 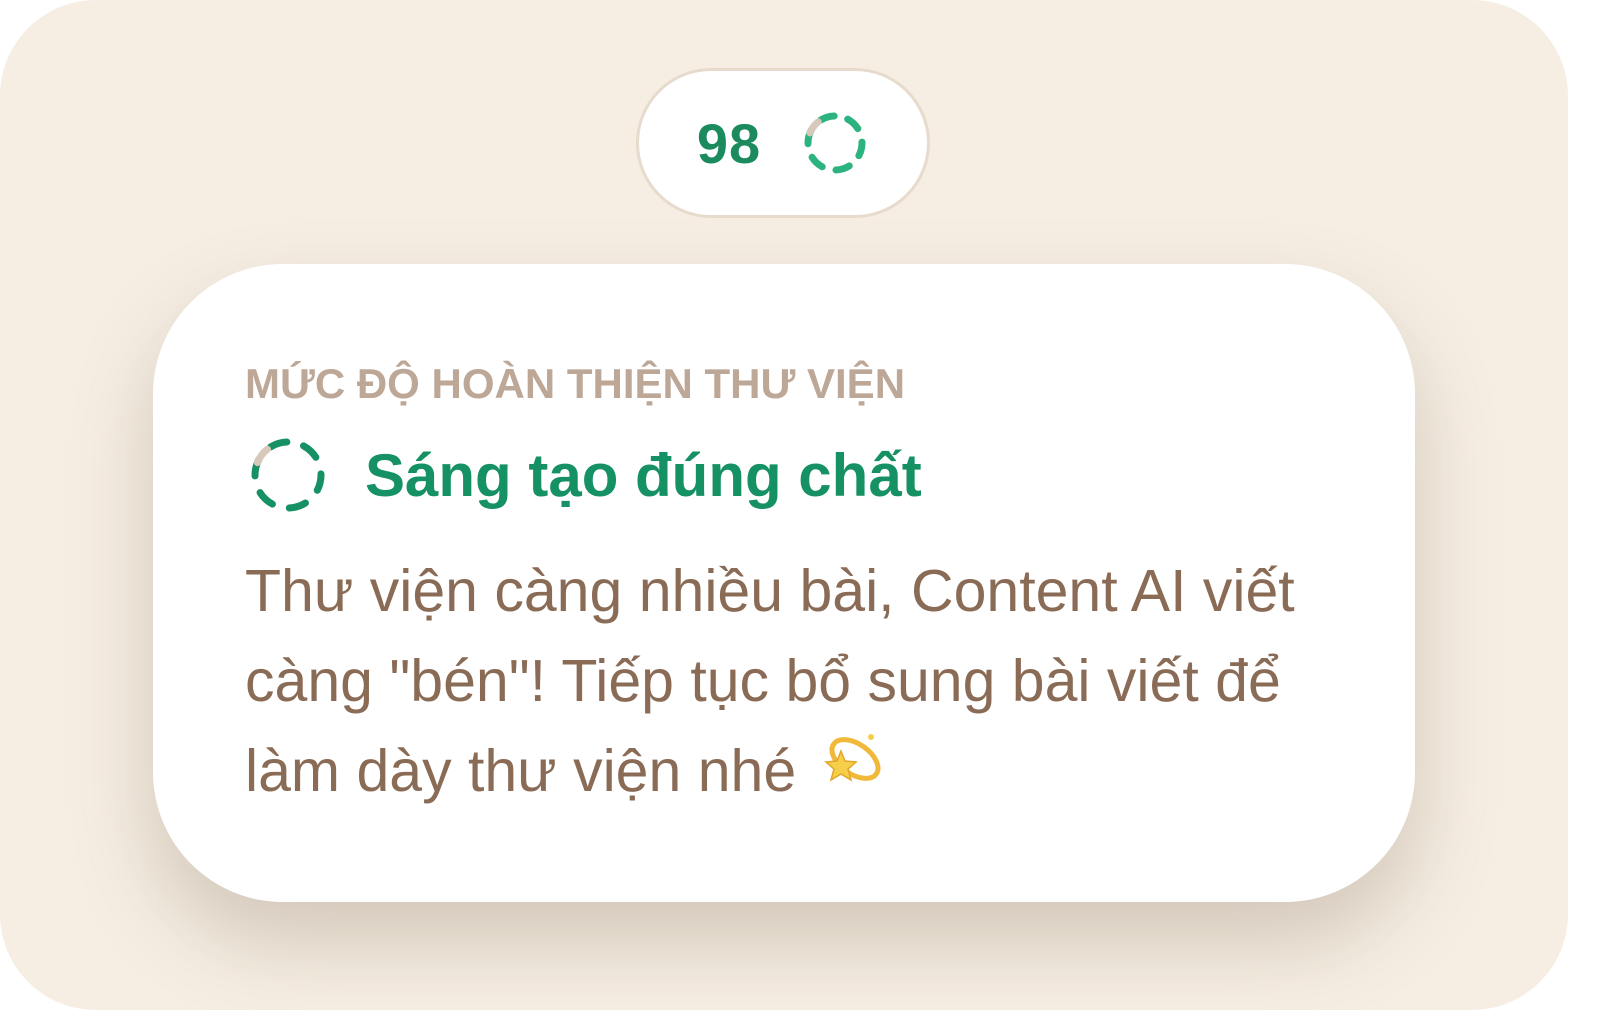 I want to click on score-value: 98, so click(x=729, y=143).